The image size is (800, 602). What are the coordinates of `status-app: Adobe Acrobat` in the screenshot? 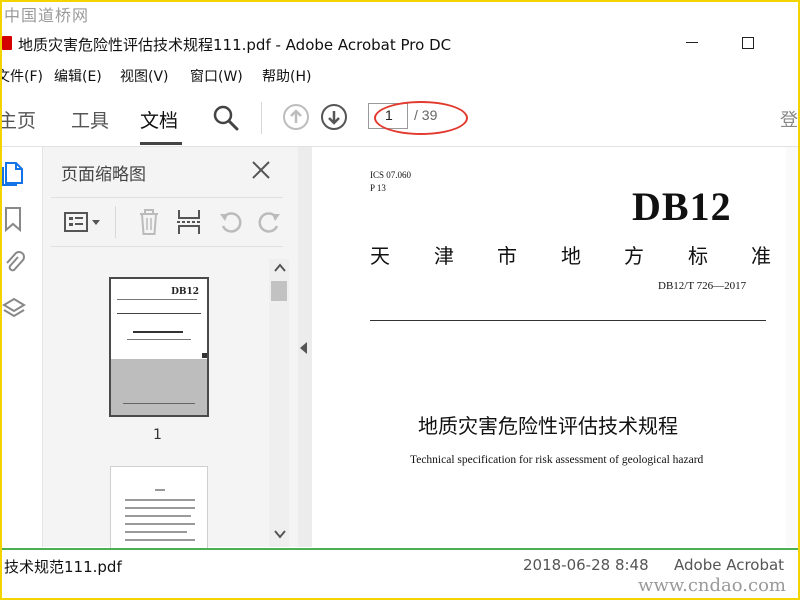 It's located at (729, 565).